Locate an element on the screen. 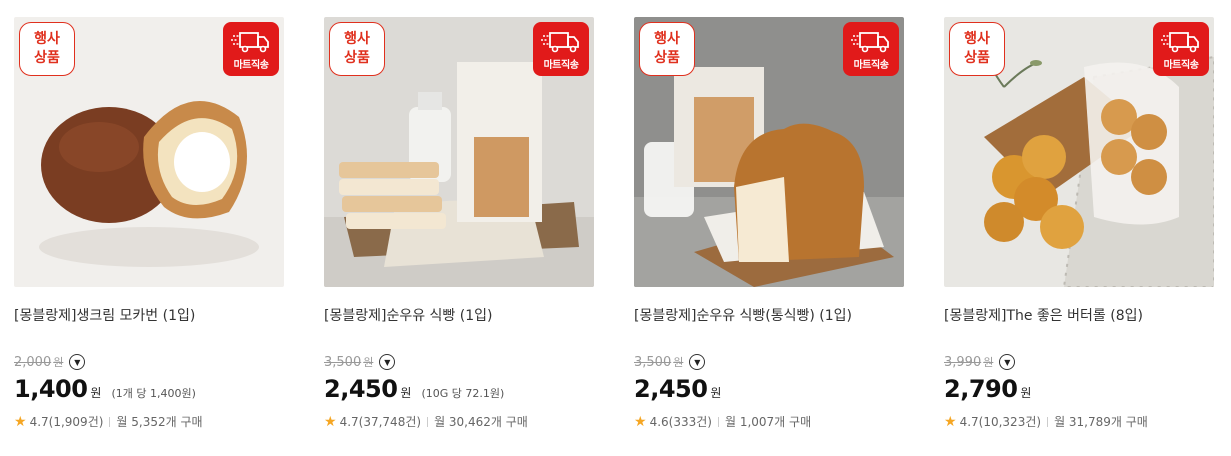 This screenshot has height=456, width=1231. review-count: (37,748건) is located at coordinates (390, 422).